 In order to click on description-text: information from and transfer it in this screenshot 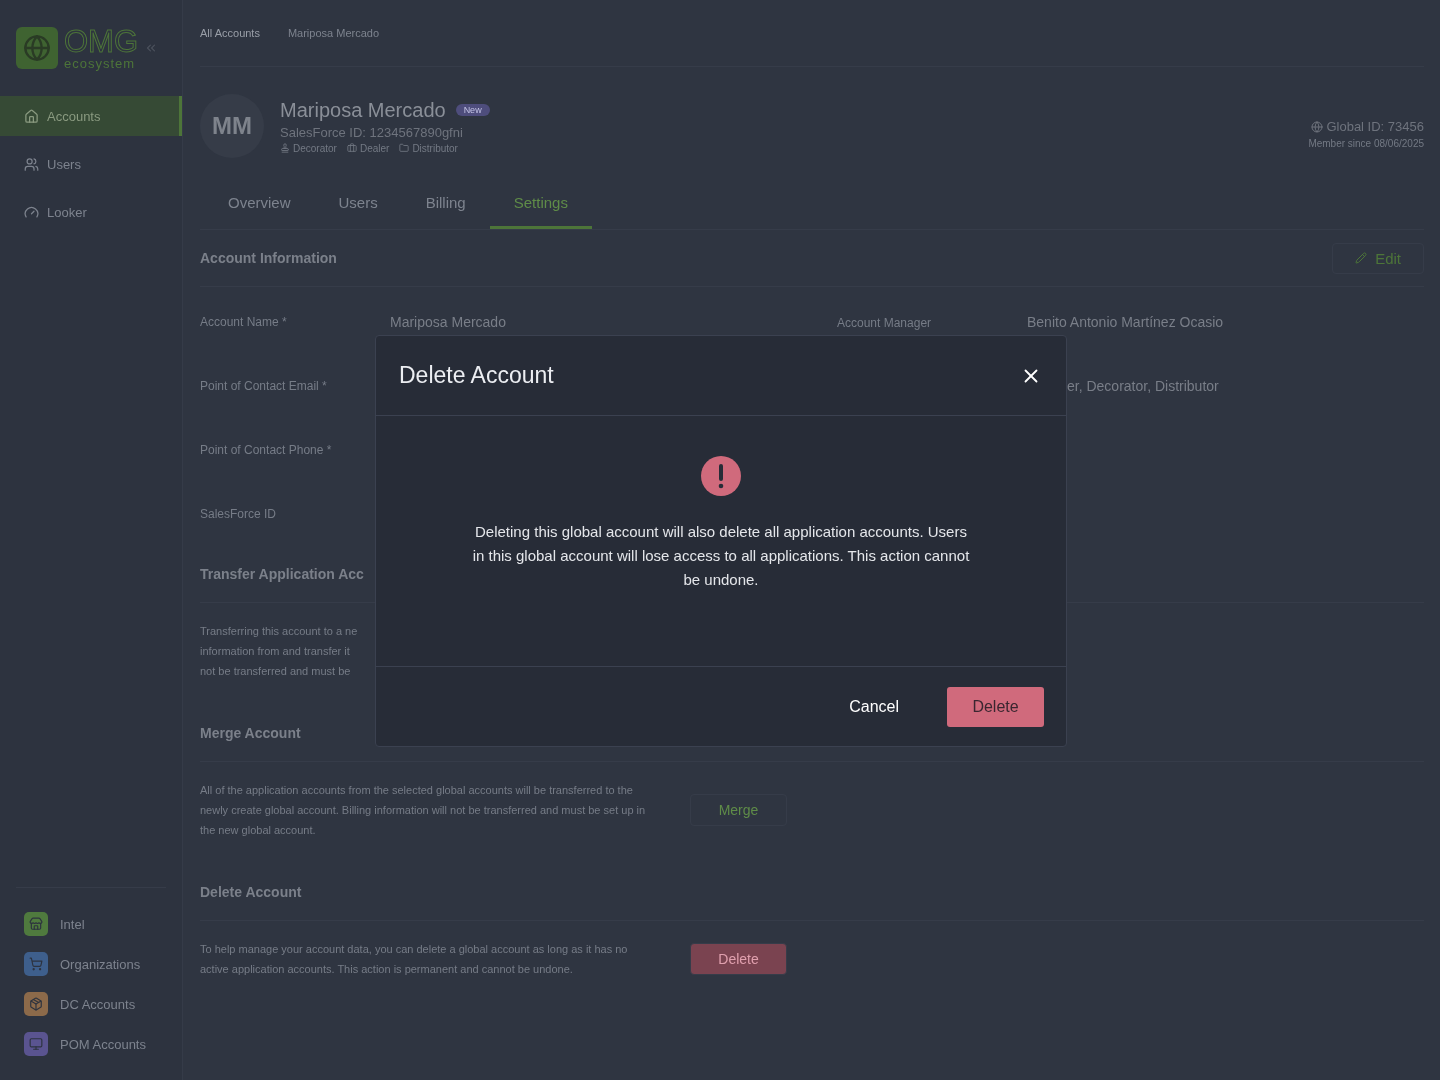, I will do `click(275, 651)`.